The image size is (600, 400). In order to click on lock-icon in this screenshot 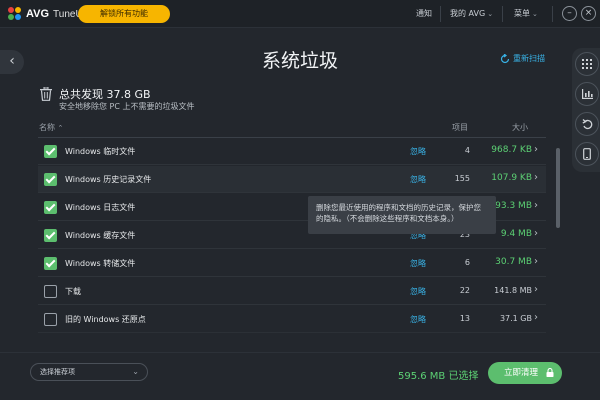, I will do `click(550, 372)`.